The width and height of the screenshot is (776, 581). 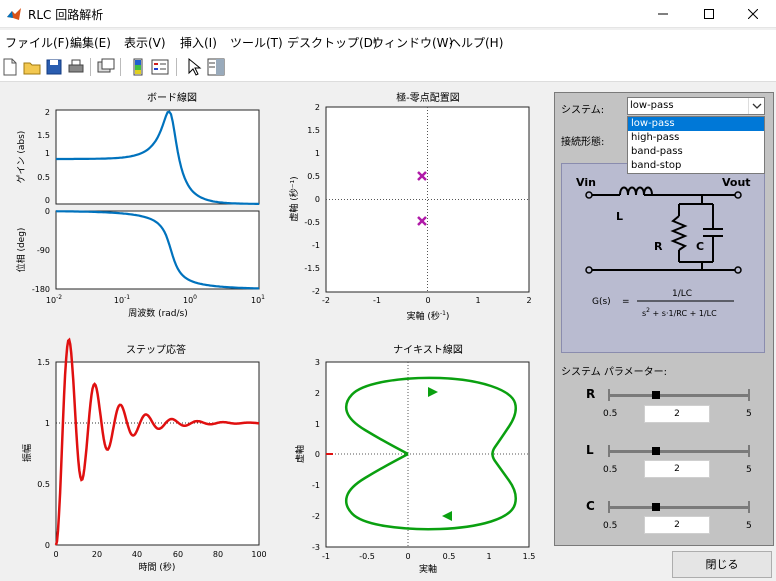 I want to click on print-icon, so click(x=76, y=67).